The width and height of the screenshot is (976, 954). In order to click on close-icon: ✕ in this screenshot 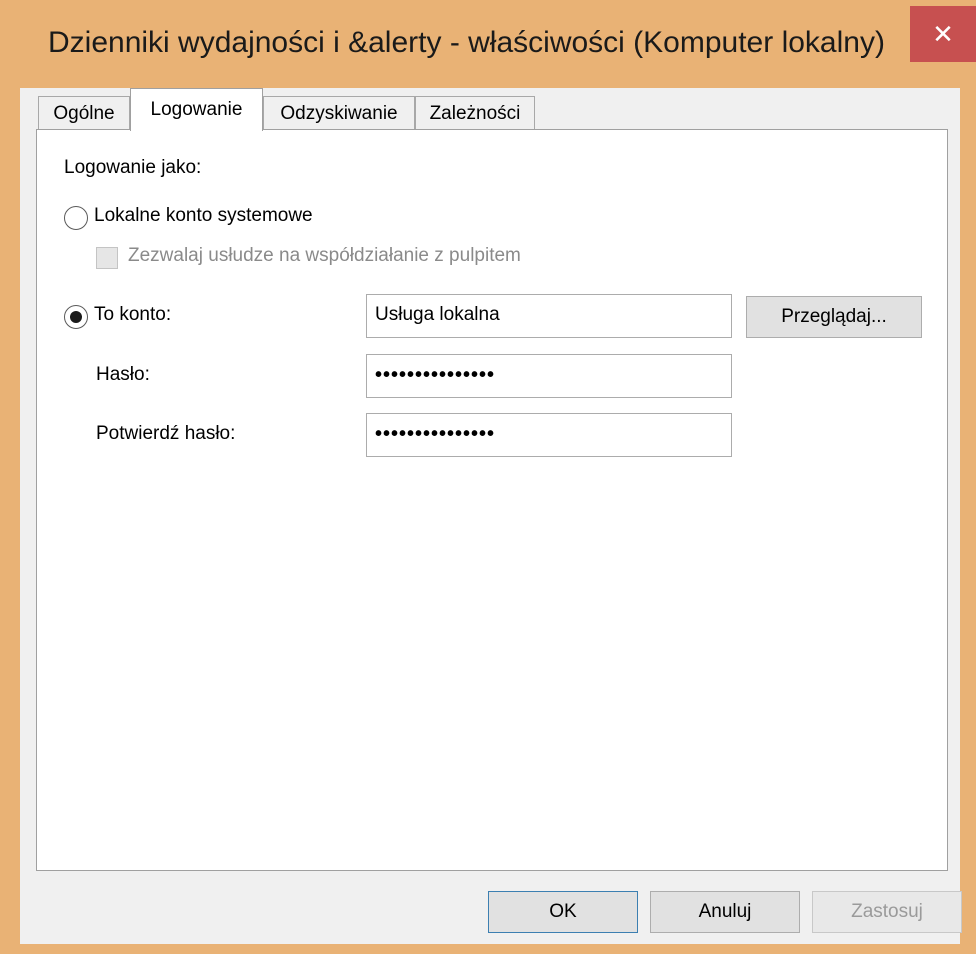, I will do `click(943, 34)`.